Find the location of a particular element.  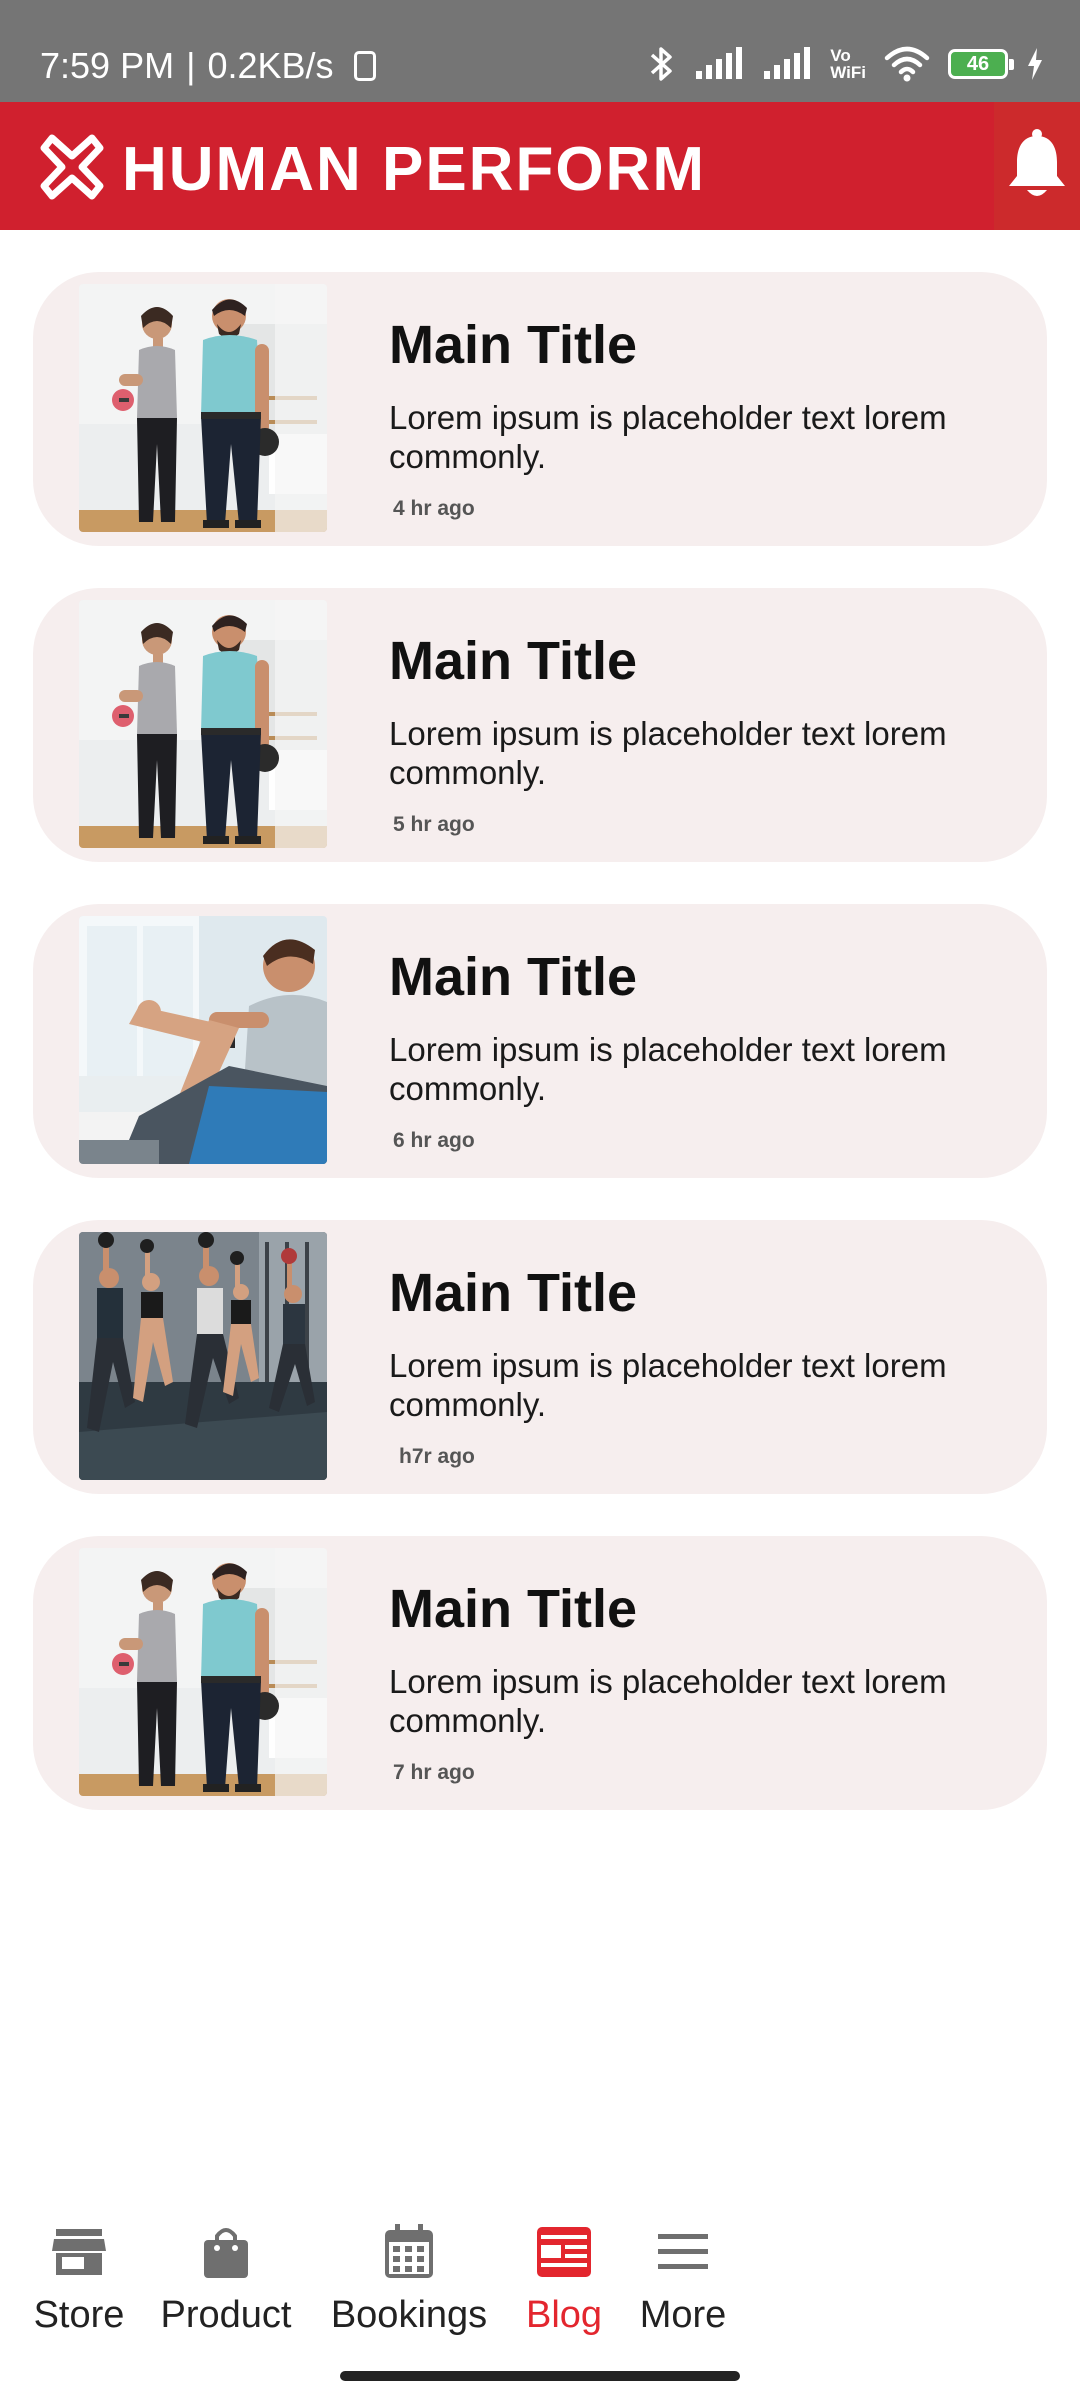

nav-item-bookings: Bookings is located at coordinates (409, 2280).